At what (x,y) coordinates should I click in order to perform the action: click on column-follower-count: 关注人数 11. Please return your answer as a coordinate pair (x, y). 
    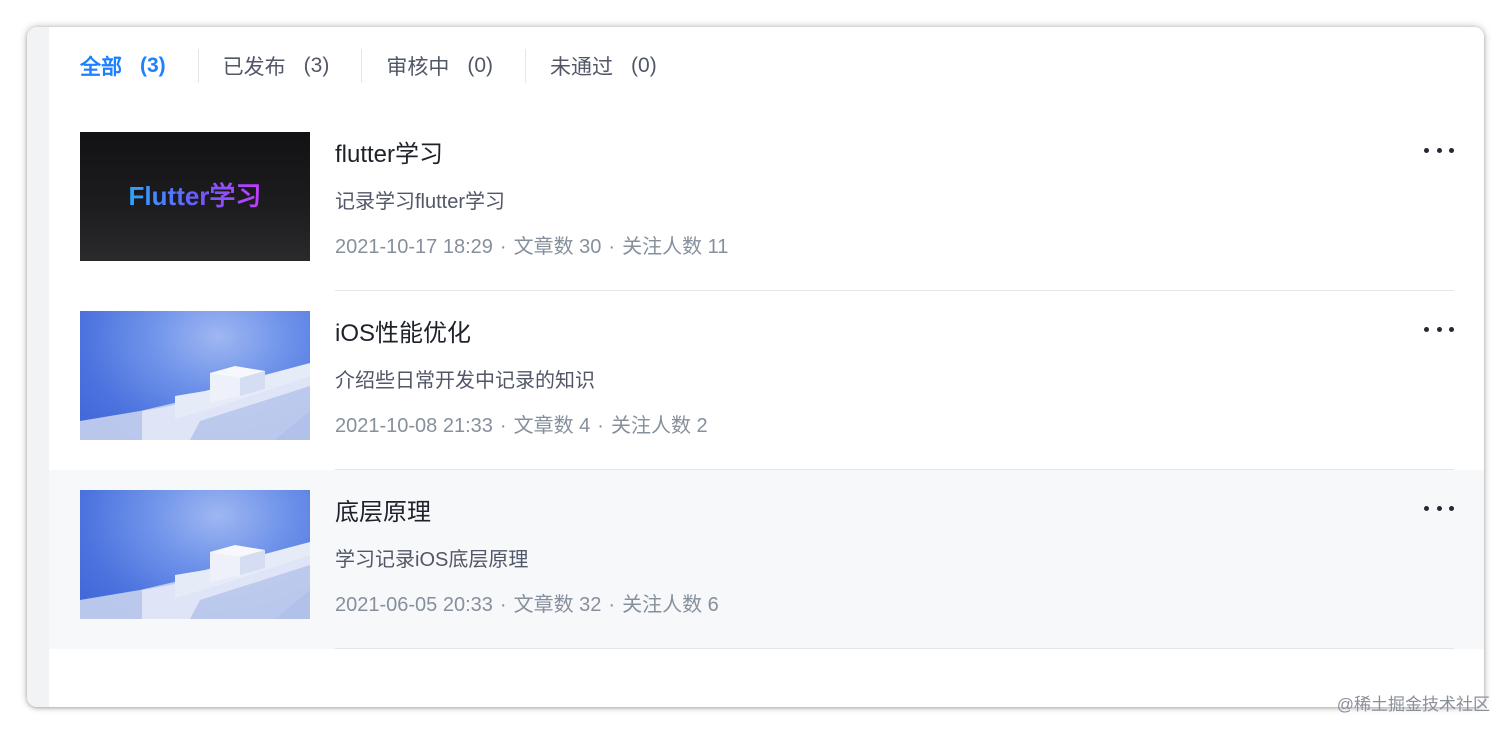
    Looking at the image, I should click on (675, 247).